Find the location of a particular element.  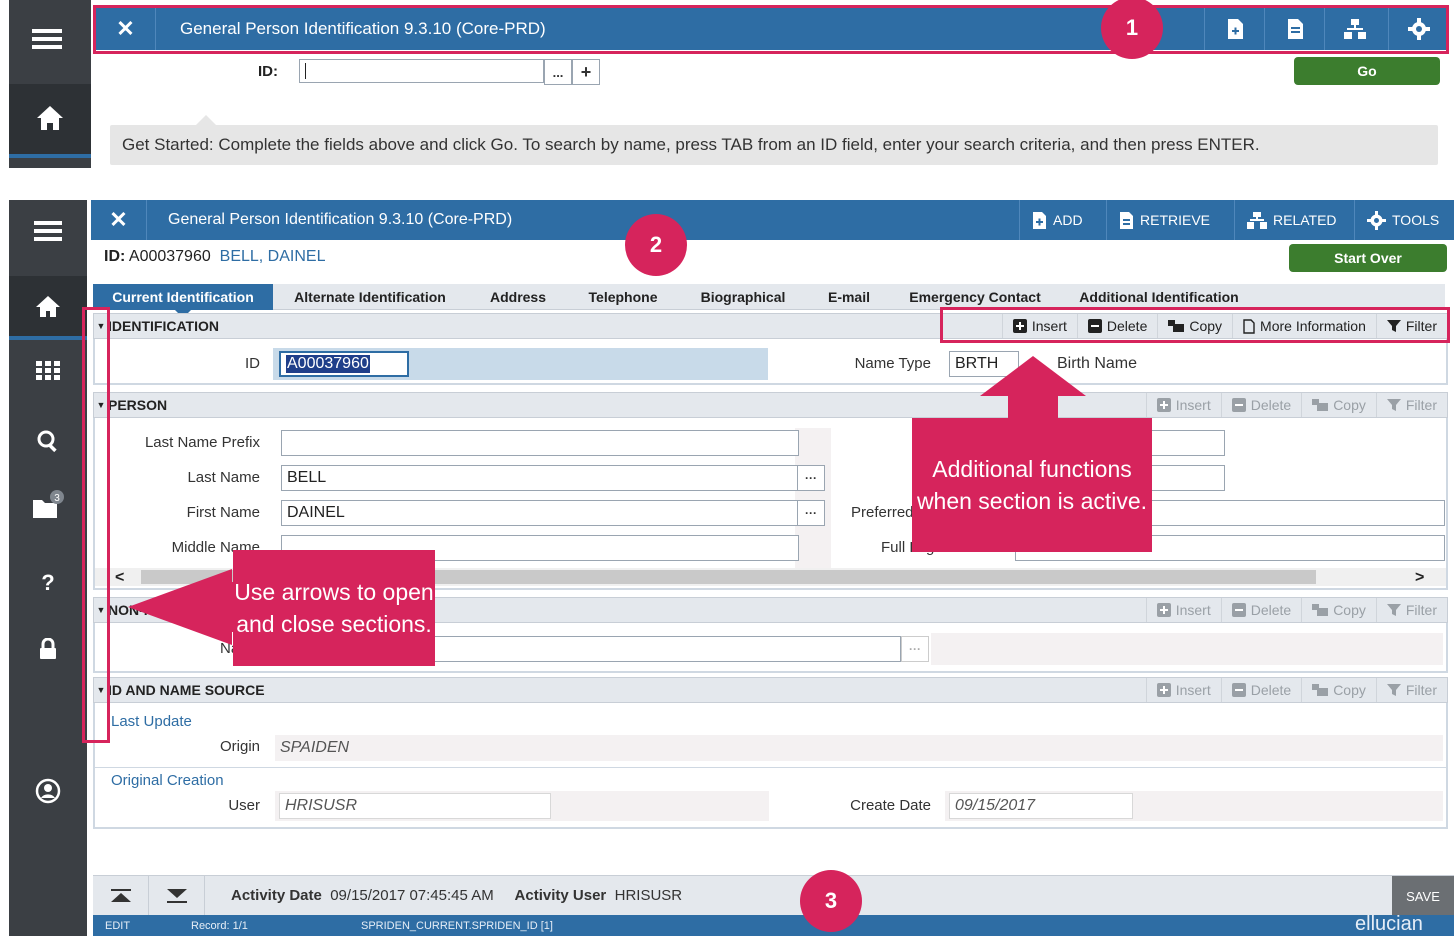

ellucian-logo: ellucian is located at coordinates (1389, 924).